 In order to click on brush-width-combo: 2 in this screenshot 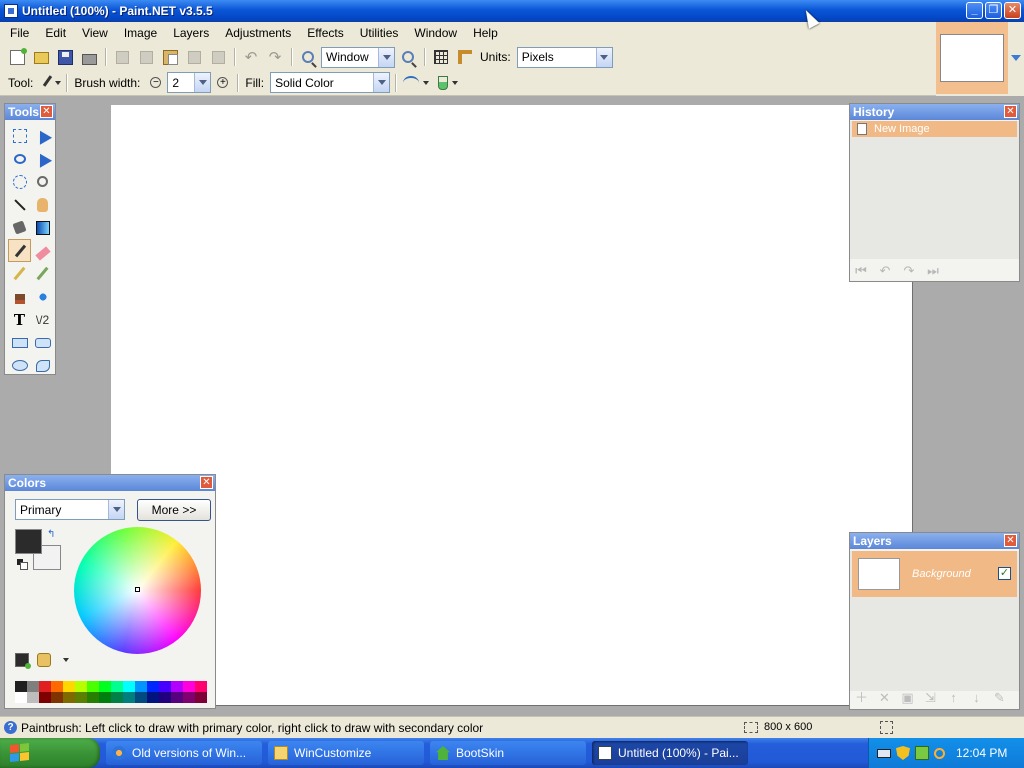, I will do `click(189, 82)`.